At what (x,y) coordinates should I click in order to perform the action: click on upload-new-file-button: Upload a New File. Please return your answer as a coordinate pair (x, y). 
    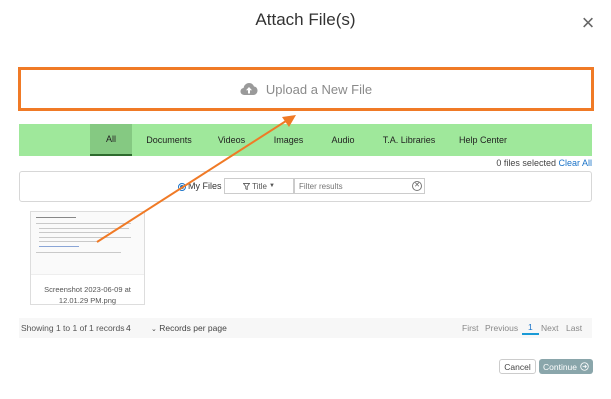
    Looking at the image, I should click on (306, 89).